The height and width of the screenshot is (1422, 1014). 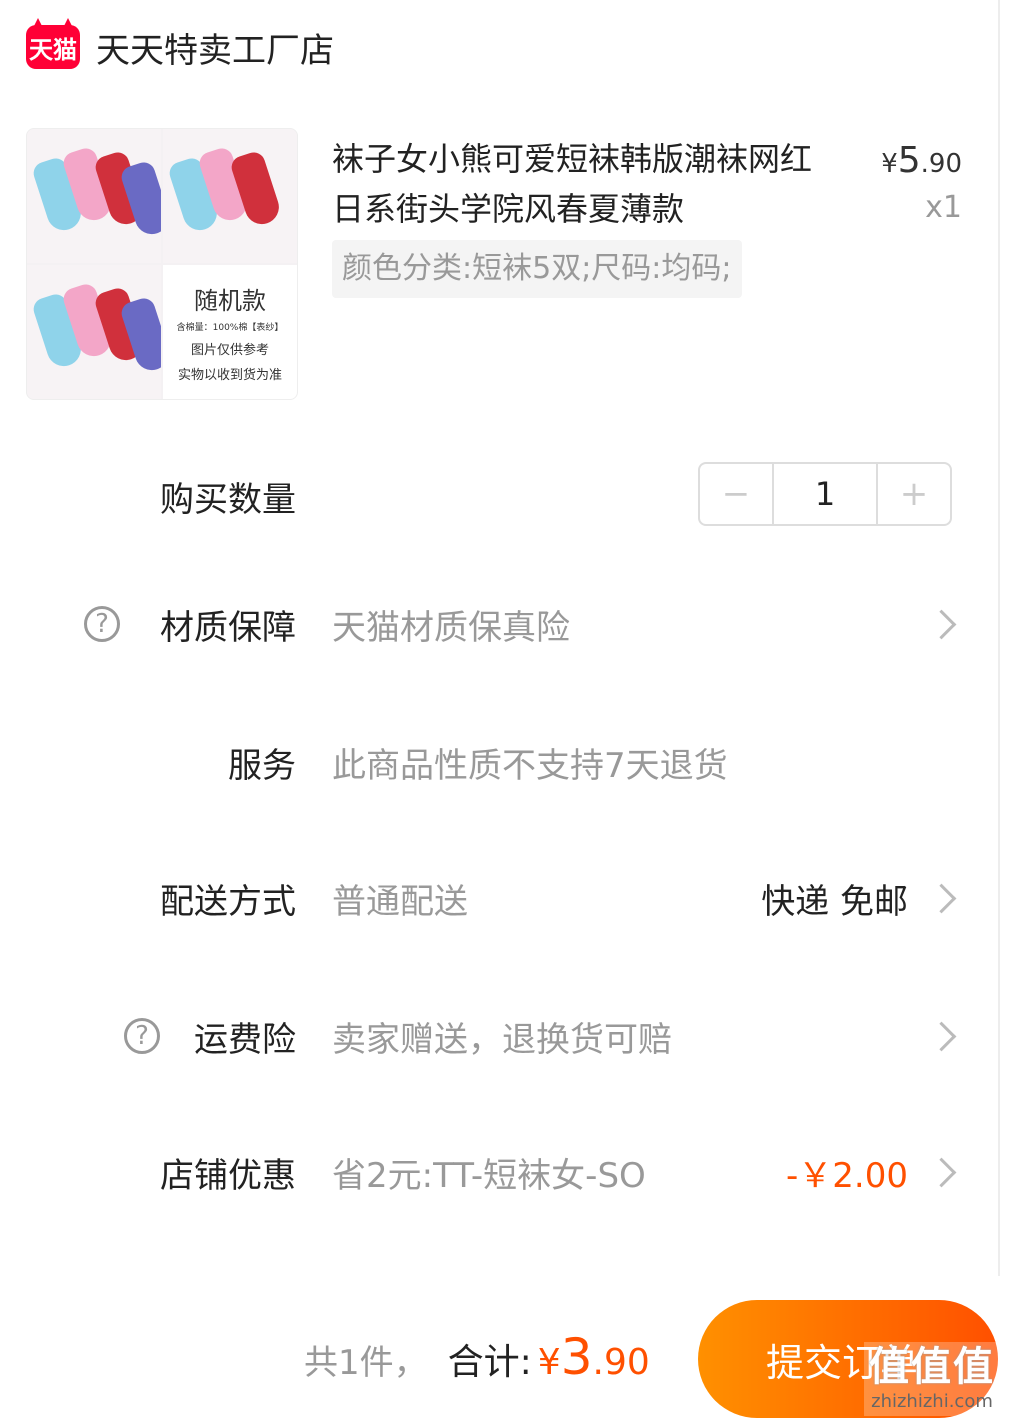 I want to click on price-integer: 5, so click(x=909, y=160).